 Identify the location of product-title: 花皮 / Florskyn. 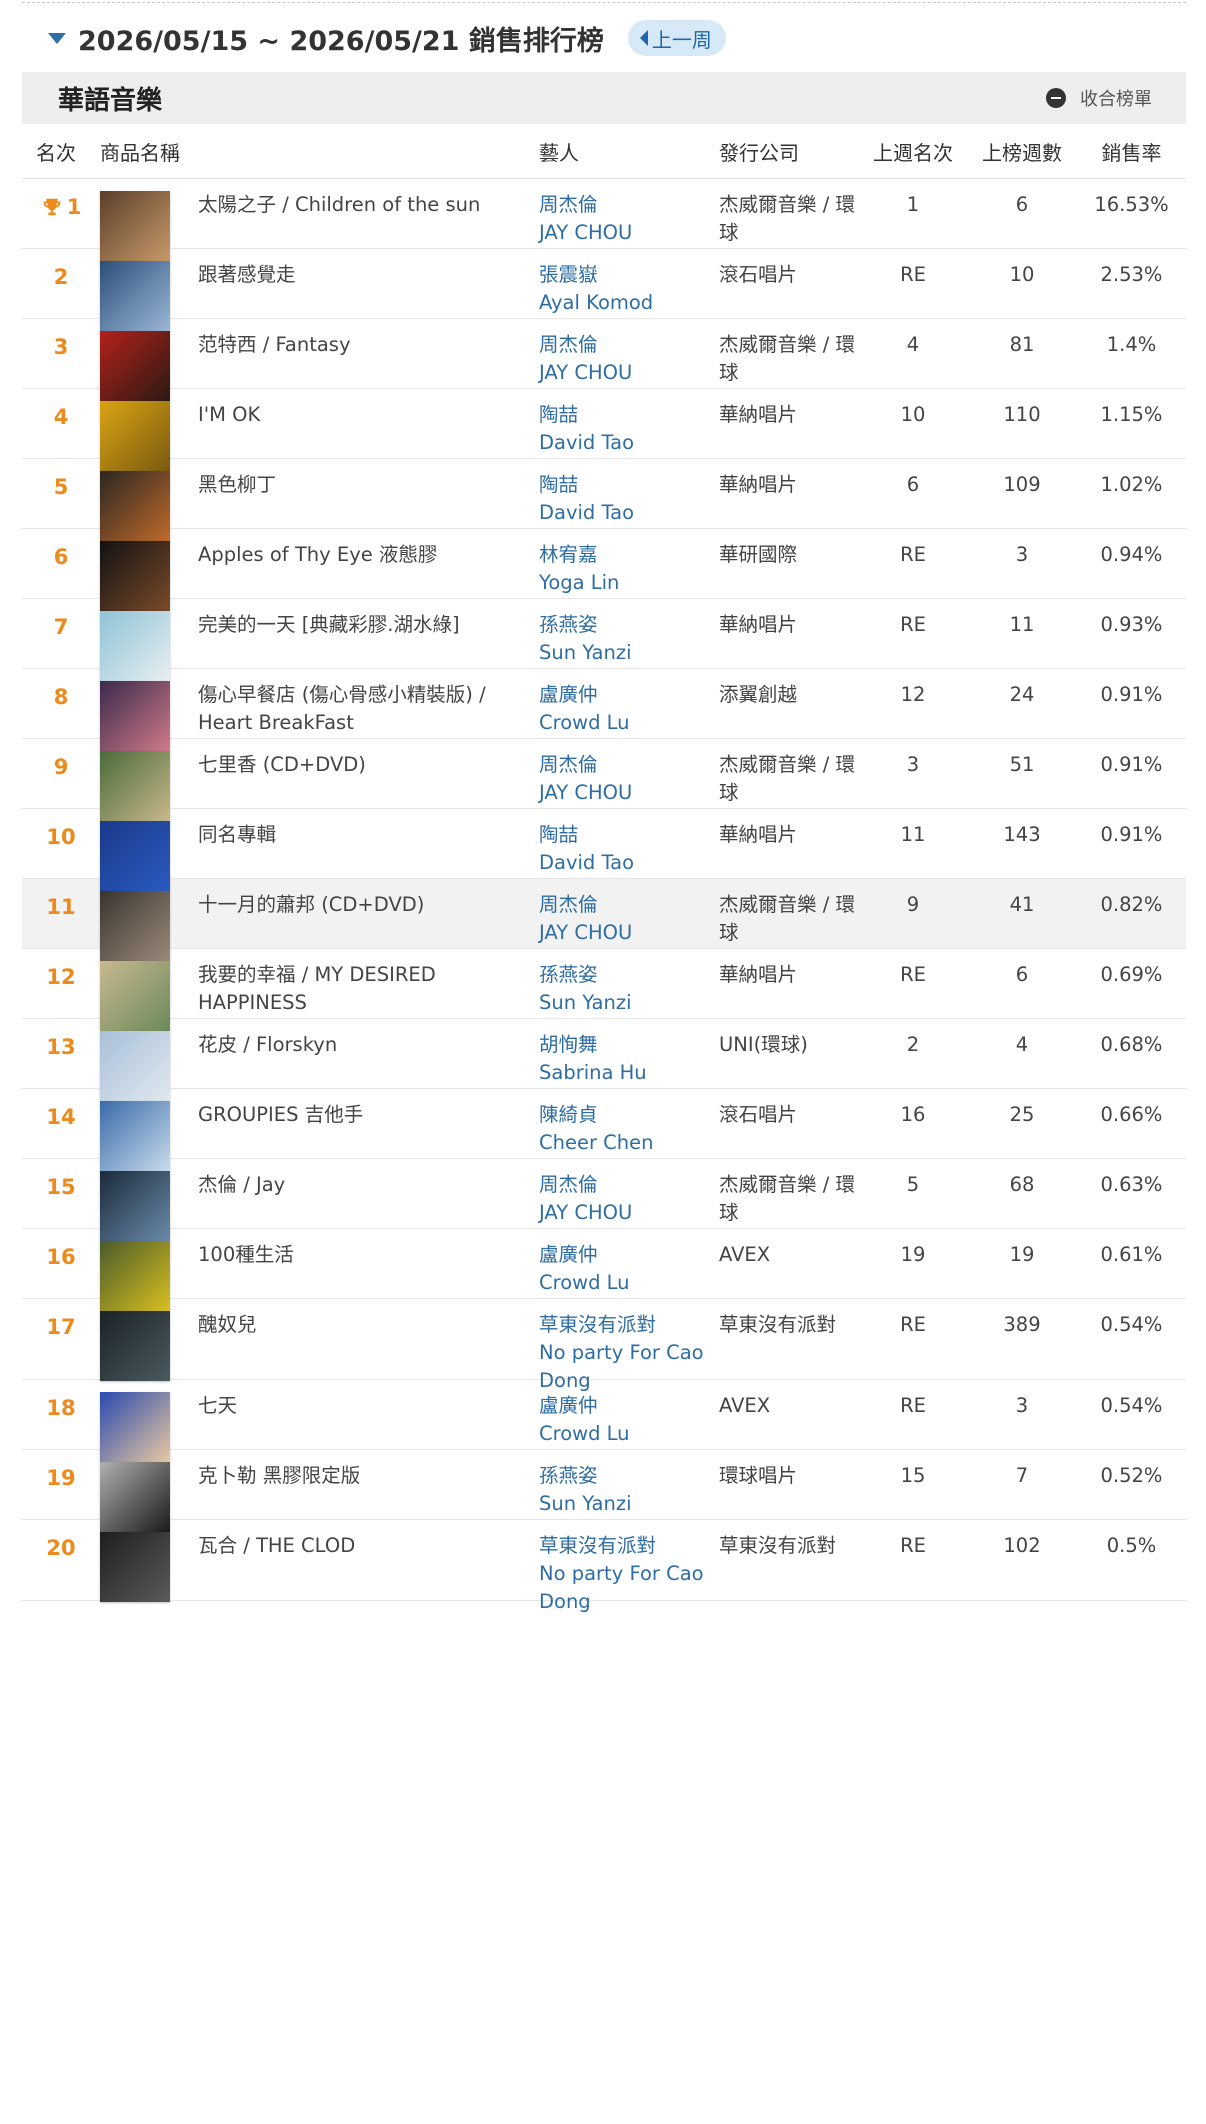
(368, 1039).